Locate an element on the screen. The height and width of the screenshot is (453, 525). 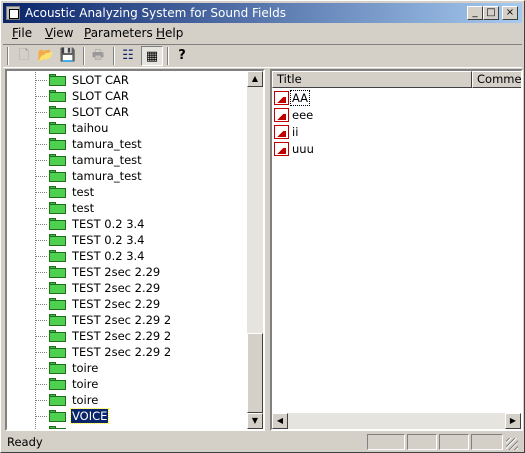
close-button: × is located at coordinates (510, 13).